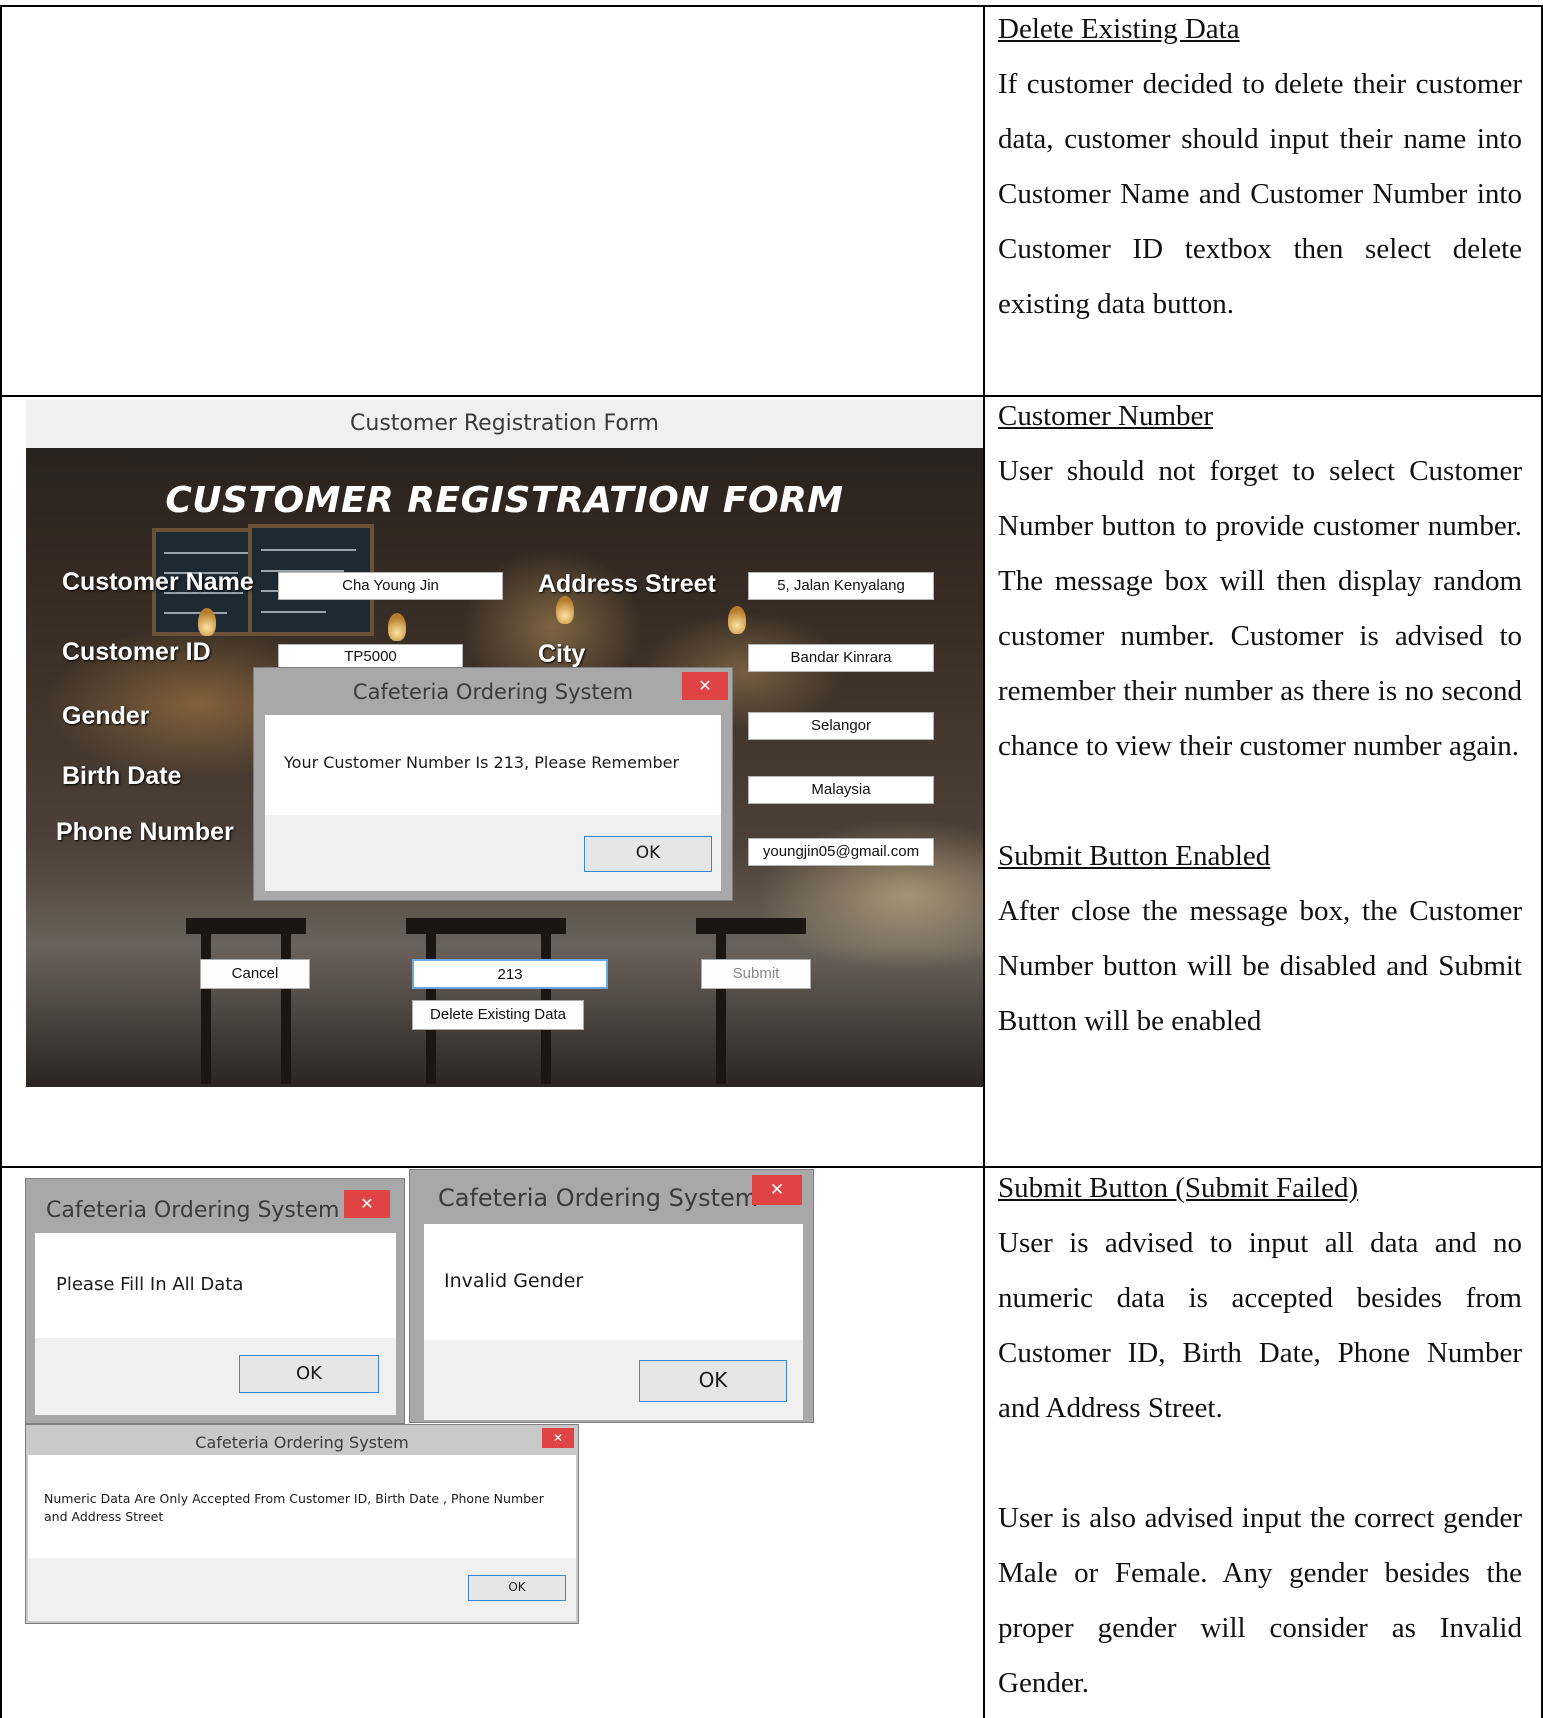  What do you see at coordinates (145, 832) in the screenshot?
I see `phone-number-label: Phone Number` at bounding box center [145, 832].